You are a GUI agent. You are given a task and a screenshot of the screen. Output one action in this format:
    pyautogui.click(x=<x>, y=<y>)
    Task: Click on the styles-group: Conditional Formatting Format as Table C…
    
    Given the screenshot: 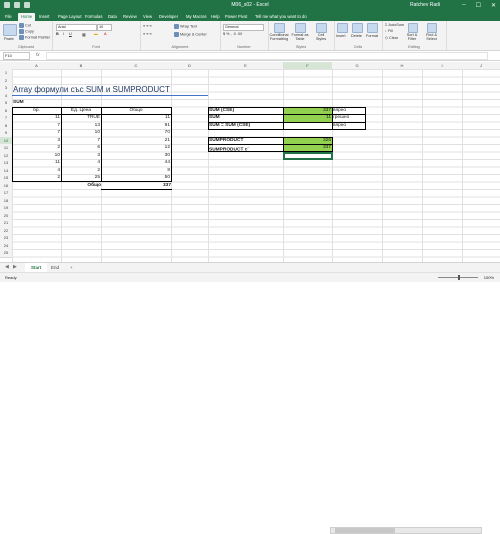 What is the action you would take?
    pyautogui.click(x=301, y=35)
    